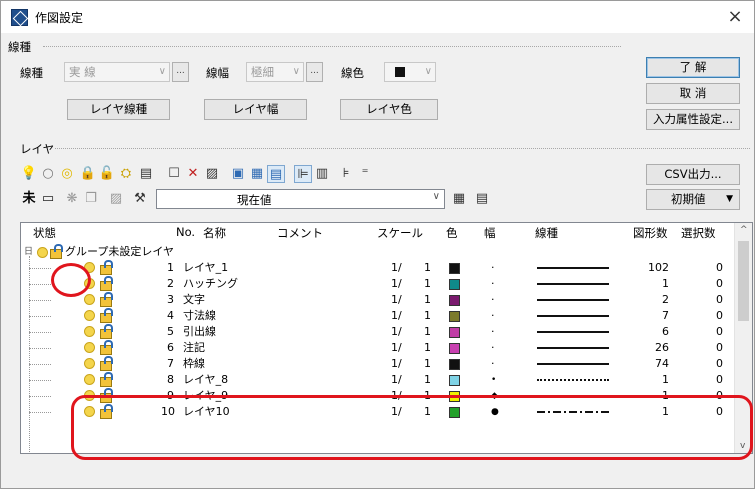 Image resolution: width=755 pixels, height=489 pixels. I want to click on column-header-width: 幅, so click(490, 233).